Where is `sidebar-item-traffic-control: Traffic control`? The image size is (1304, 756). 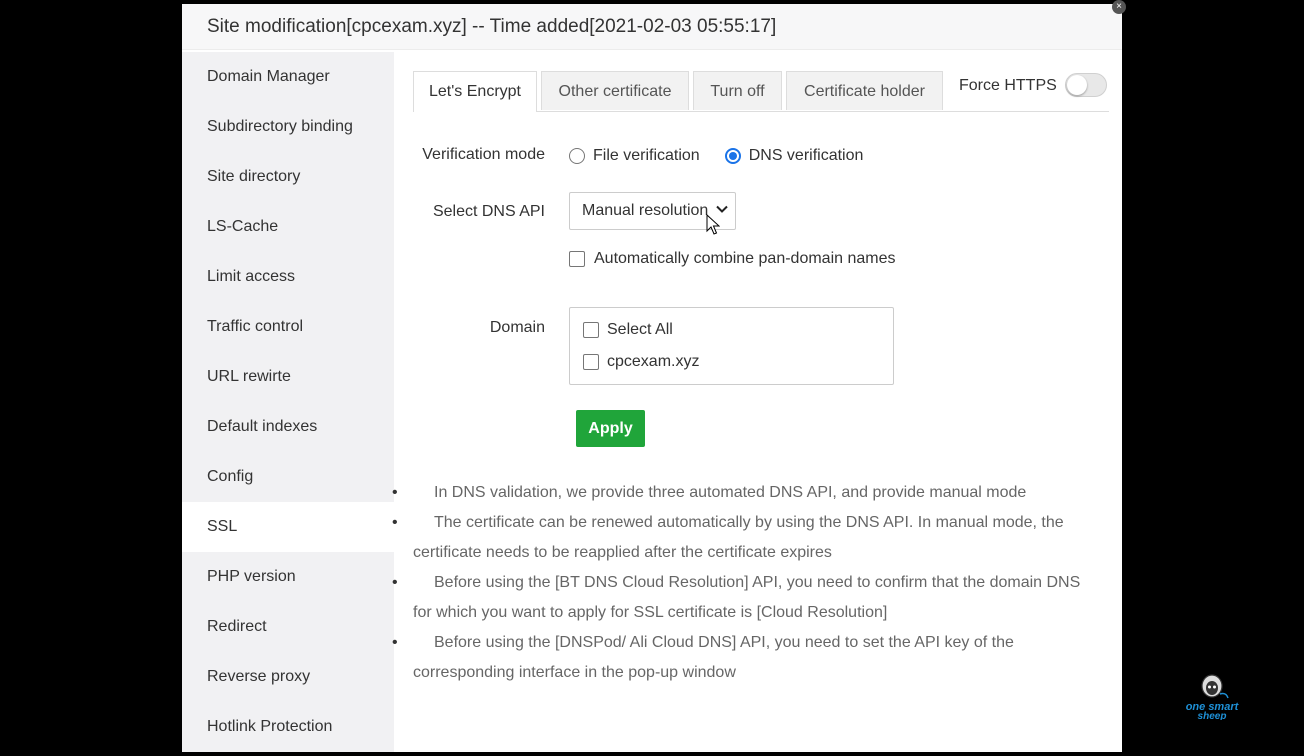
sidebar-item-traffic-control: Traffic control is located at coordinates (288, 327).